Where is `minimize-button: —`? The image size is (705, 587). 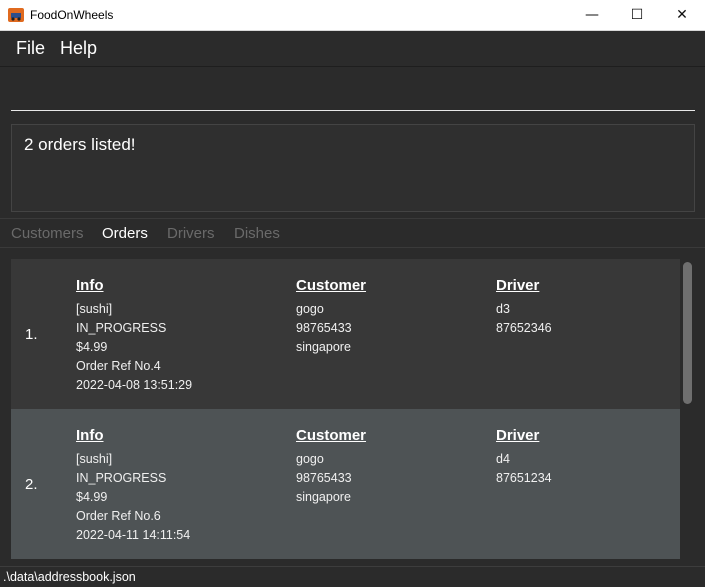 minimize-button: — is located at coordinates (592, 15).